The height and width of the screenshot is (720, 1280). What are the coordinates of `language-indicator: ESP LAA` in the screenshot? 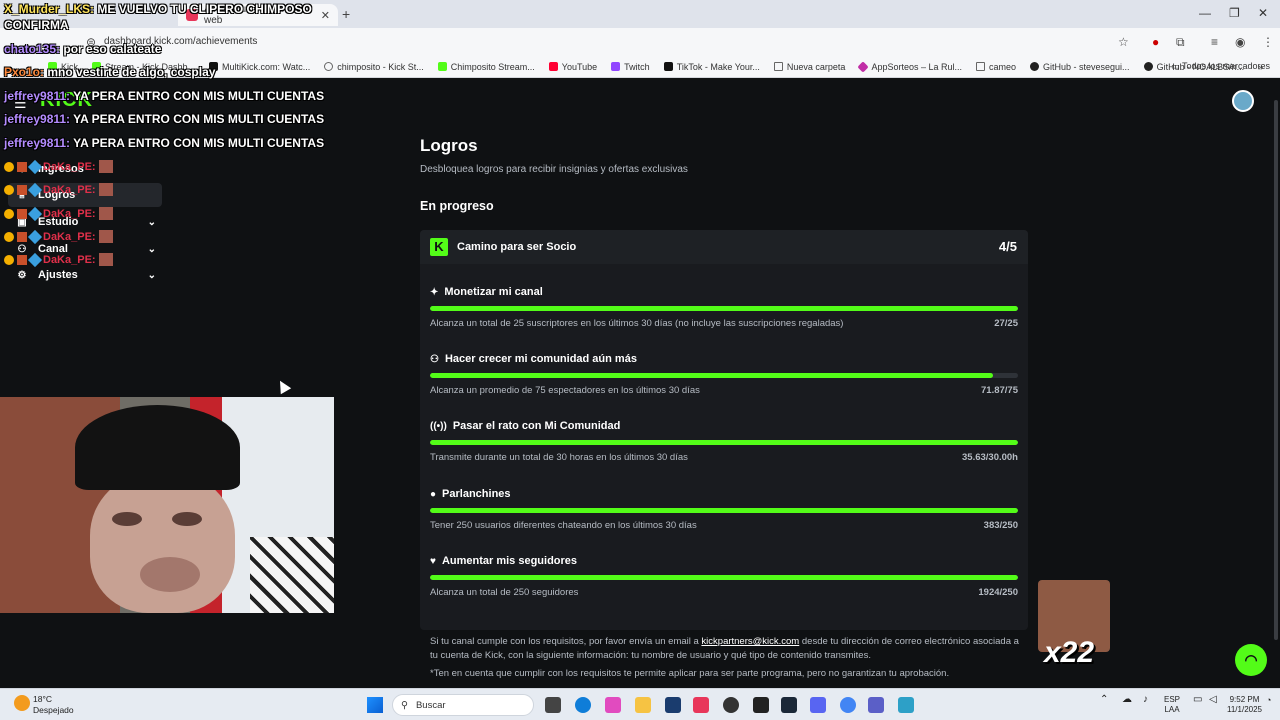 It's located at (1172, 705).